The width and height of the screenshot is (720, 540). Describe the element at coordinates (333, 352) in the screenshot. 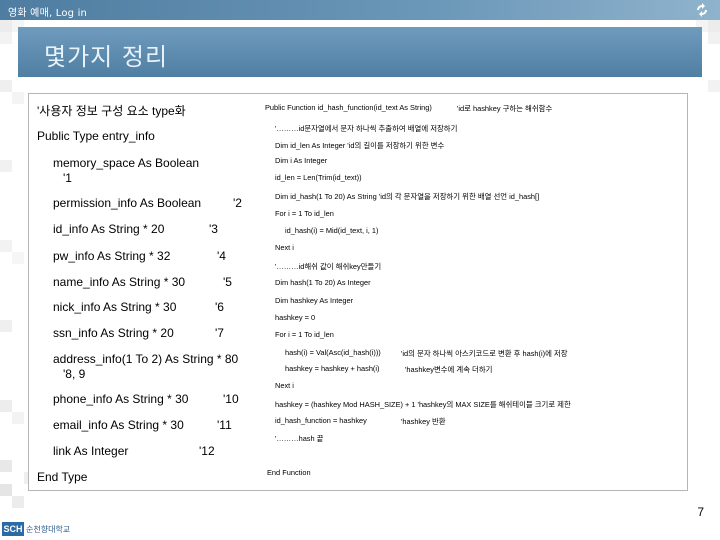

I see `code-line: hash(i) = Val(Asc(id_hash(i)))` at that location.